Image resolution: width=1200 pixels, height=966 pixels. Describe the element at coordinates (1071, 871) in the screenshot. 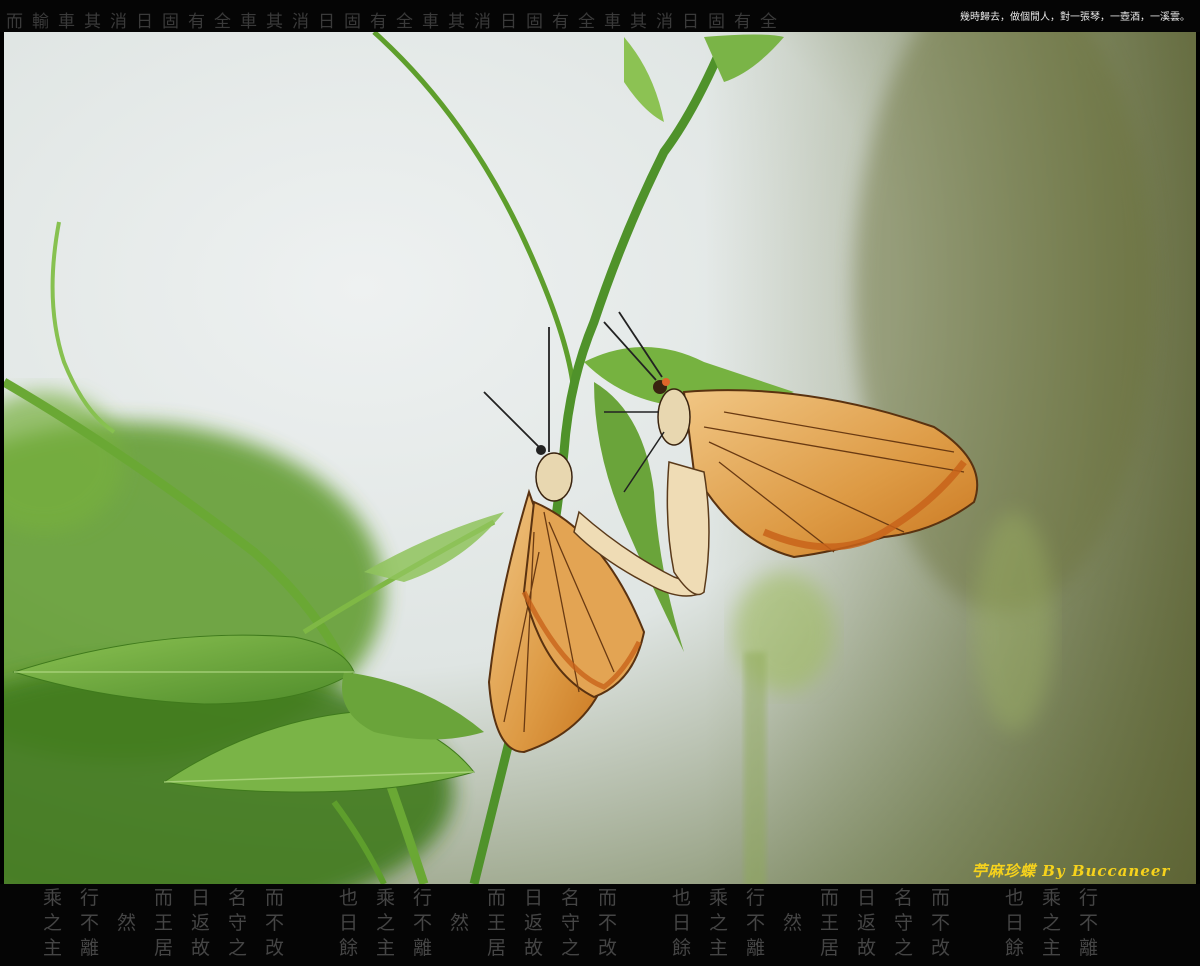

I see `photo-signature: 苧麻珍蝶 By Buccaneer` at that location.